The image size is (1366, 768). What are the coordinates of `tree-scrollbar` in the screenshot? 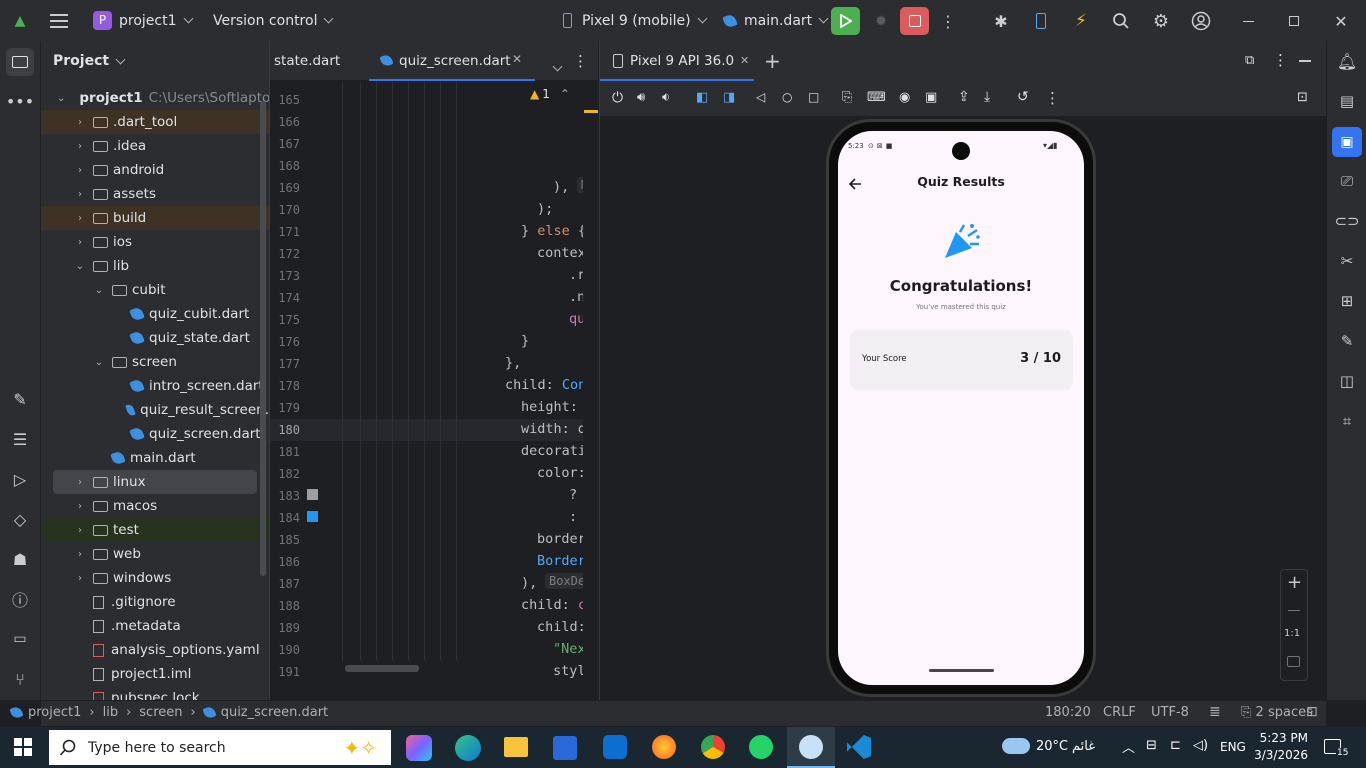 It's located at (263, 338).